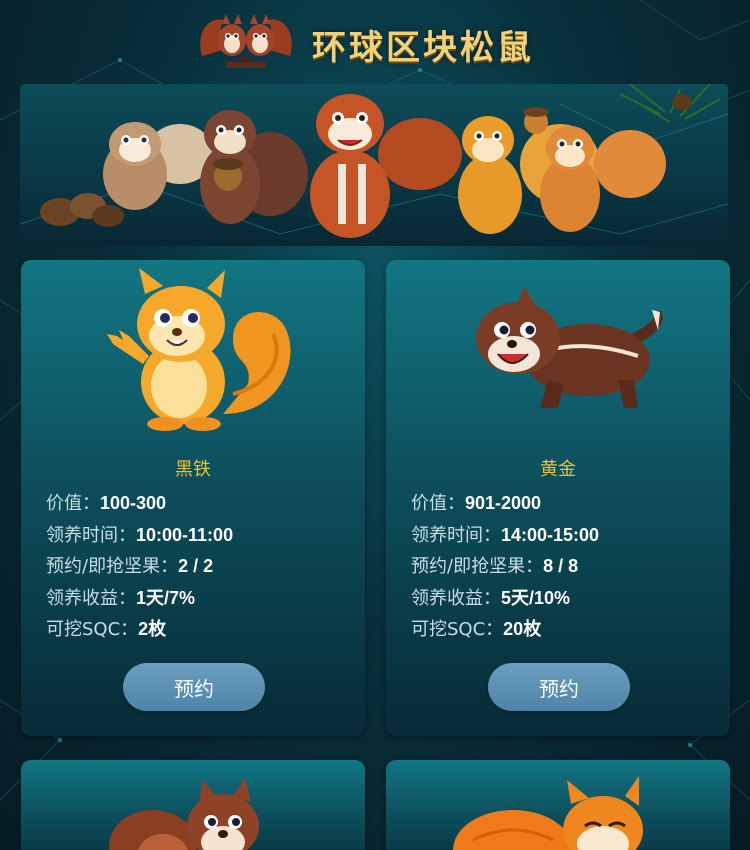  I want to click on brown-chipmunk-icon, so click(569, 347).